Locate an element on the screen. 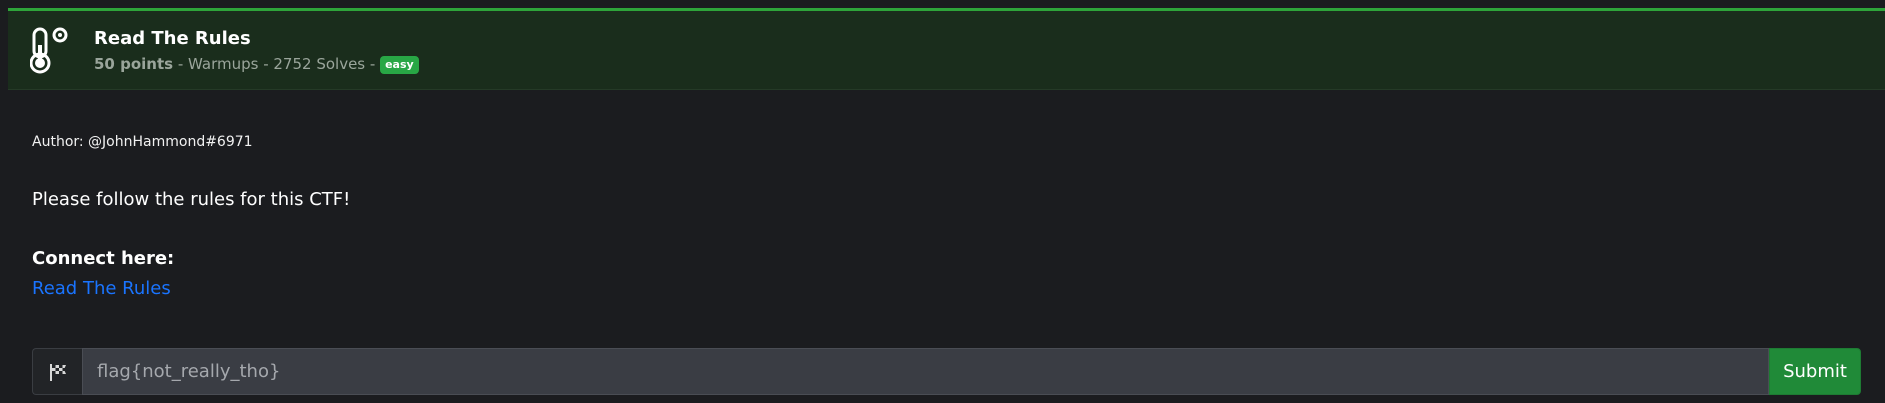 The image size is (1885, 403). flag-input is located at coordinates (925, 371).